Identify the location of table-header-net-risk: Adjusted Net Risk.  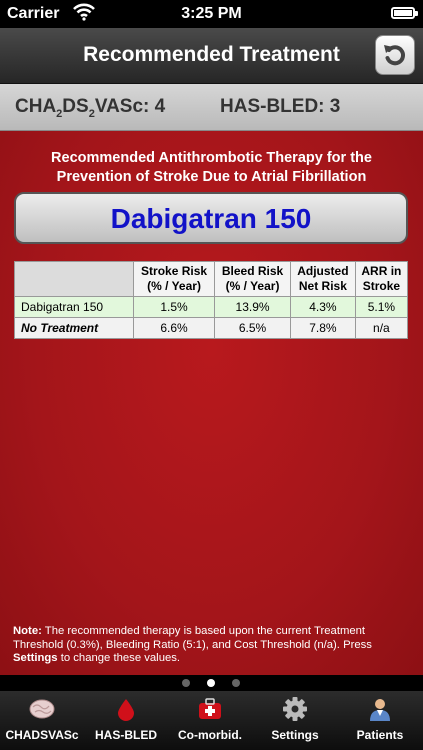
(323, 279).